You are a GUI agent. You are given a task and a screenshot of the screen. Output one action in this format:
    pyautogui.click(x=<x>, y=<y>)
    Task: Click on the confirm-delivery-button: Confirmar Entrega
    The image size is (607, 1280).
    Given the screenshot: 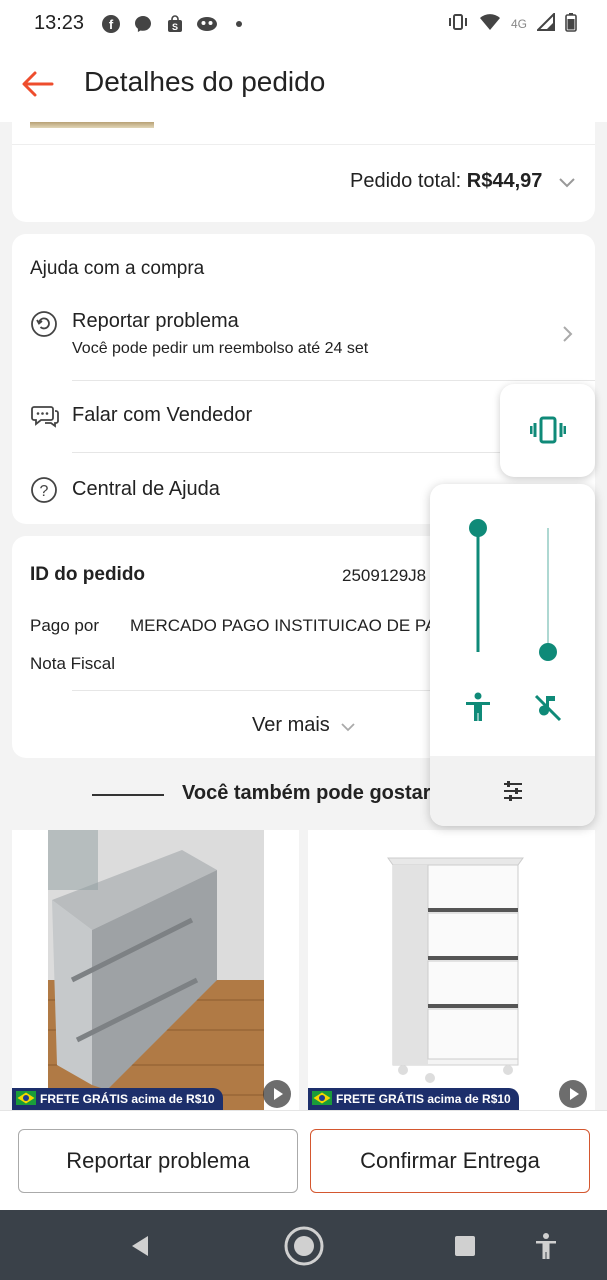 What is the action you would take?
    pyautogui.click(x=450, y=1161)
    